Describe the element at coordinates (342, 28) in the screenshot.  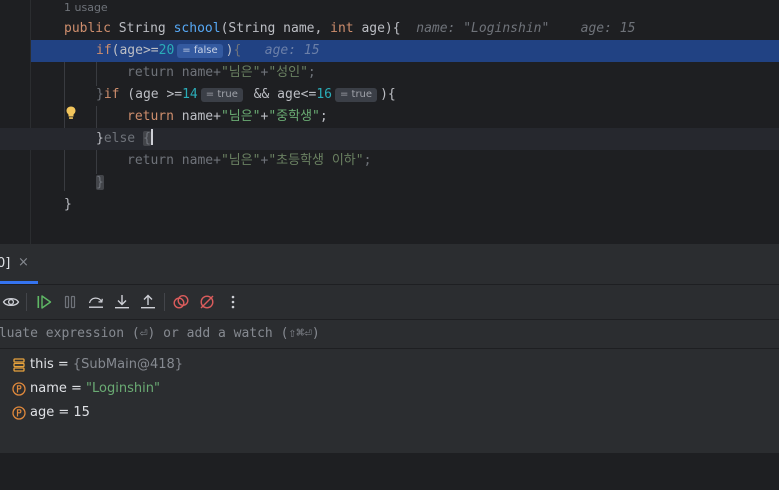
I see `keyword-int: int` at that location.